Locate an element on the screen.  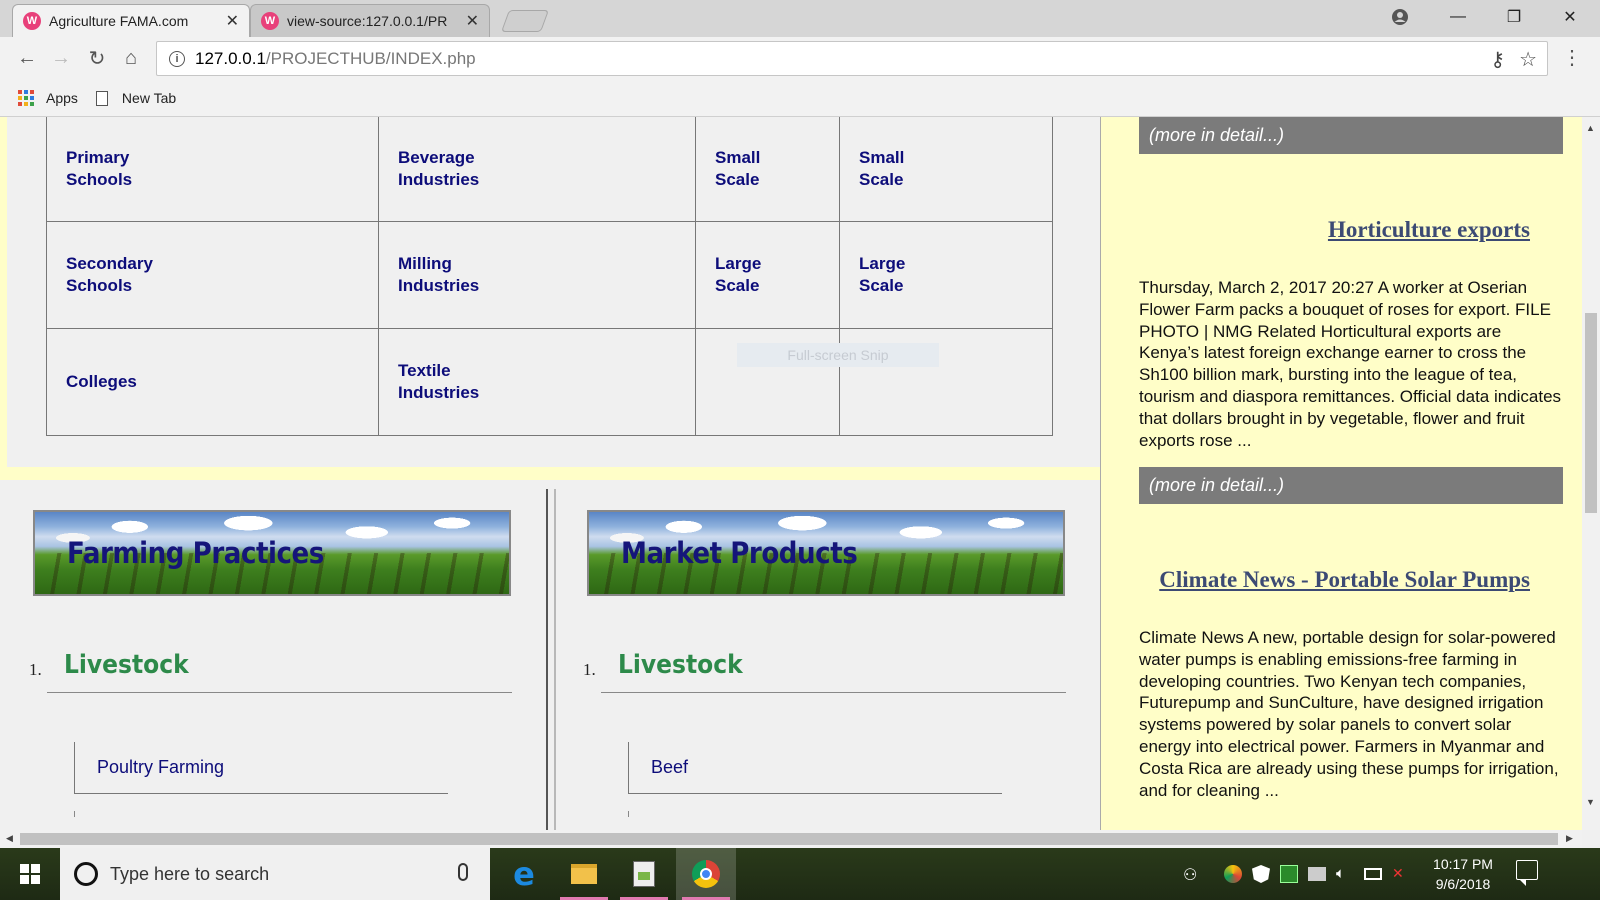
notepad-app is located at coordinates (644, 874).